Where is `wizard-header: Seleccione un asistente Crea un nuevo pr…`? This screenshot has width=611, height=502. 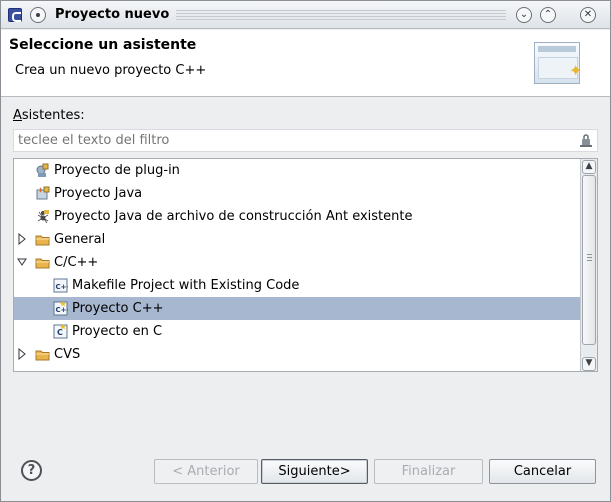
wizard-header: Seleccione un asistente Crea un nuevo pr… is located at coordinates (305, 63).